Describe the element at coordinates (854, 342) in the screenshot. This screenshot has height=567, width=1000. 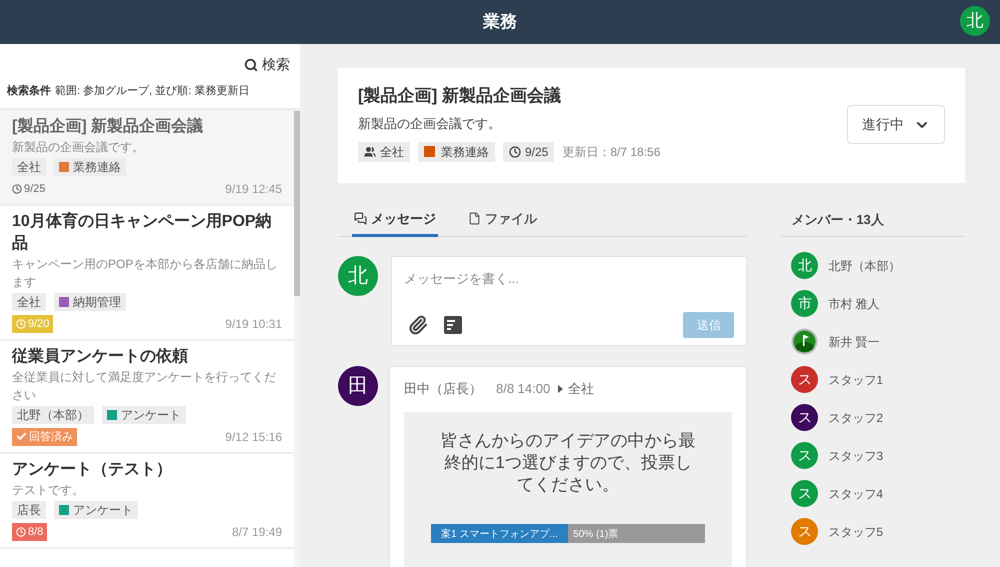
I see `member-name: 新井 賢一` at that location.